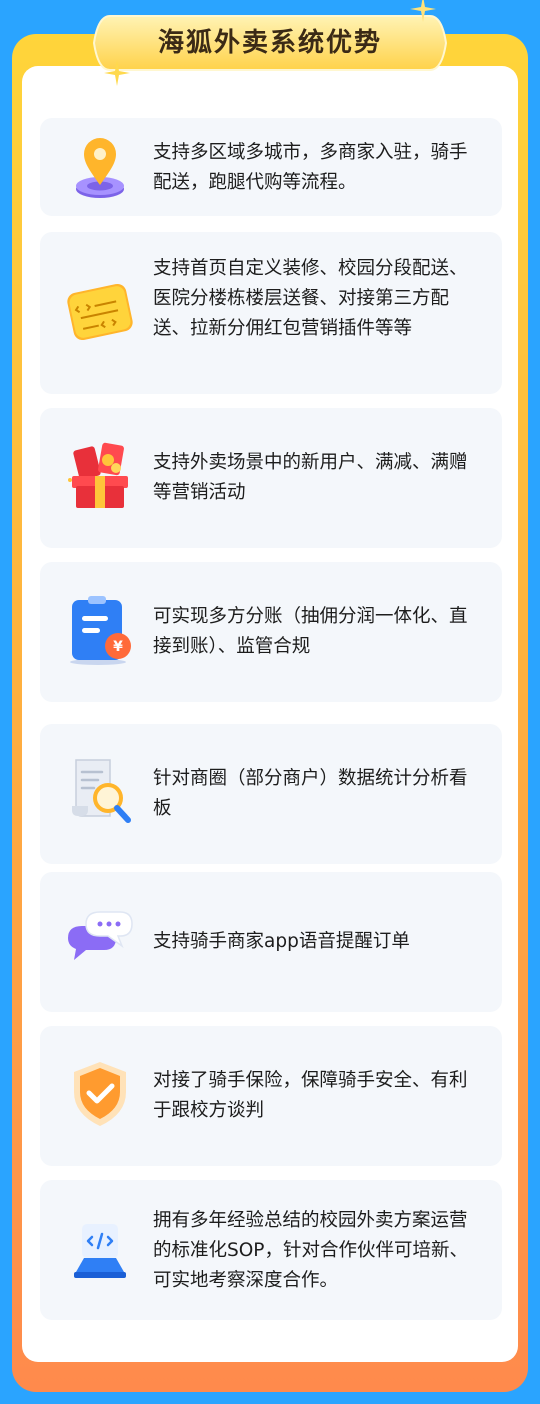  I want to click on gift-box-icon, so click(98, 475).